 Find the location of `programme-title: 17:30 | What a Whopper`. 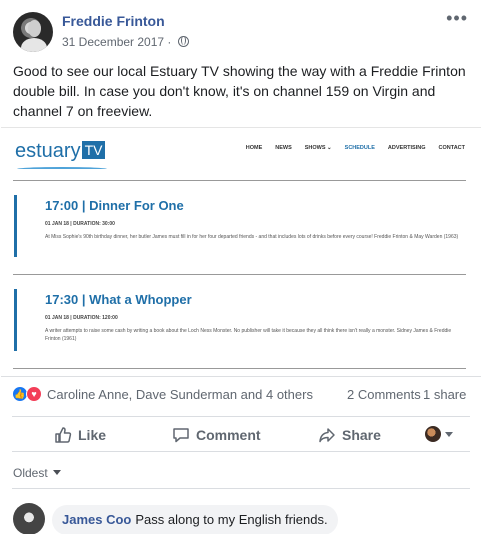

programme-title: 17:30 | What a Whopper is located at coordinates (118, 299).